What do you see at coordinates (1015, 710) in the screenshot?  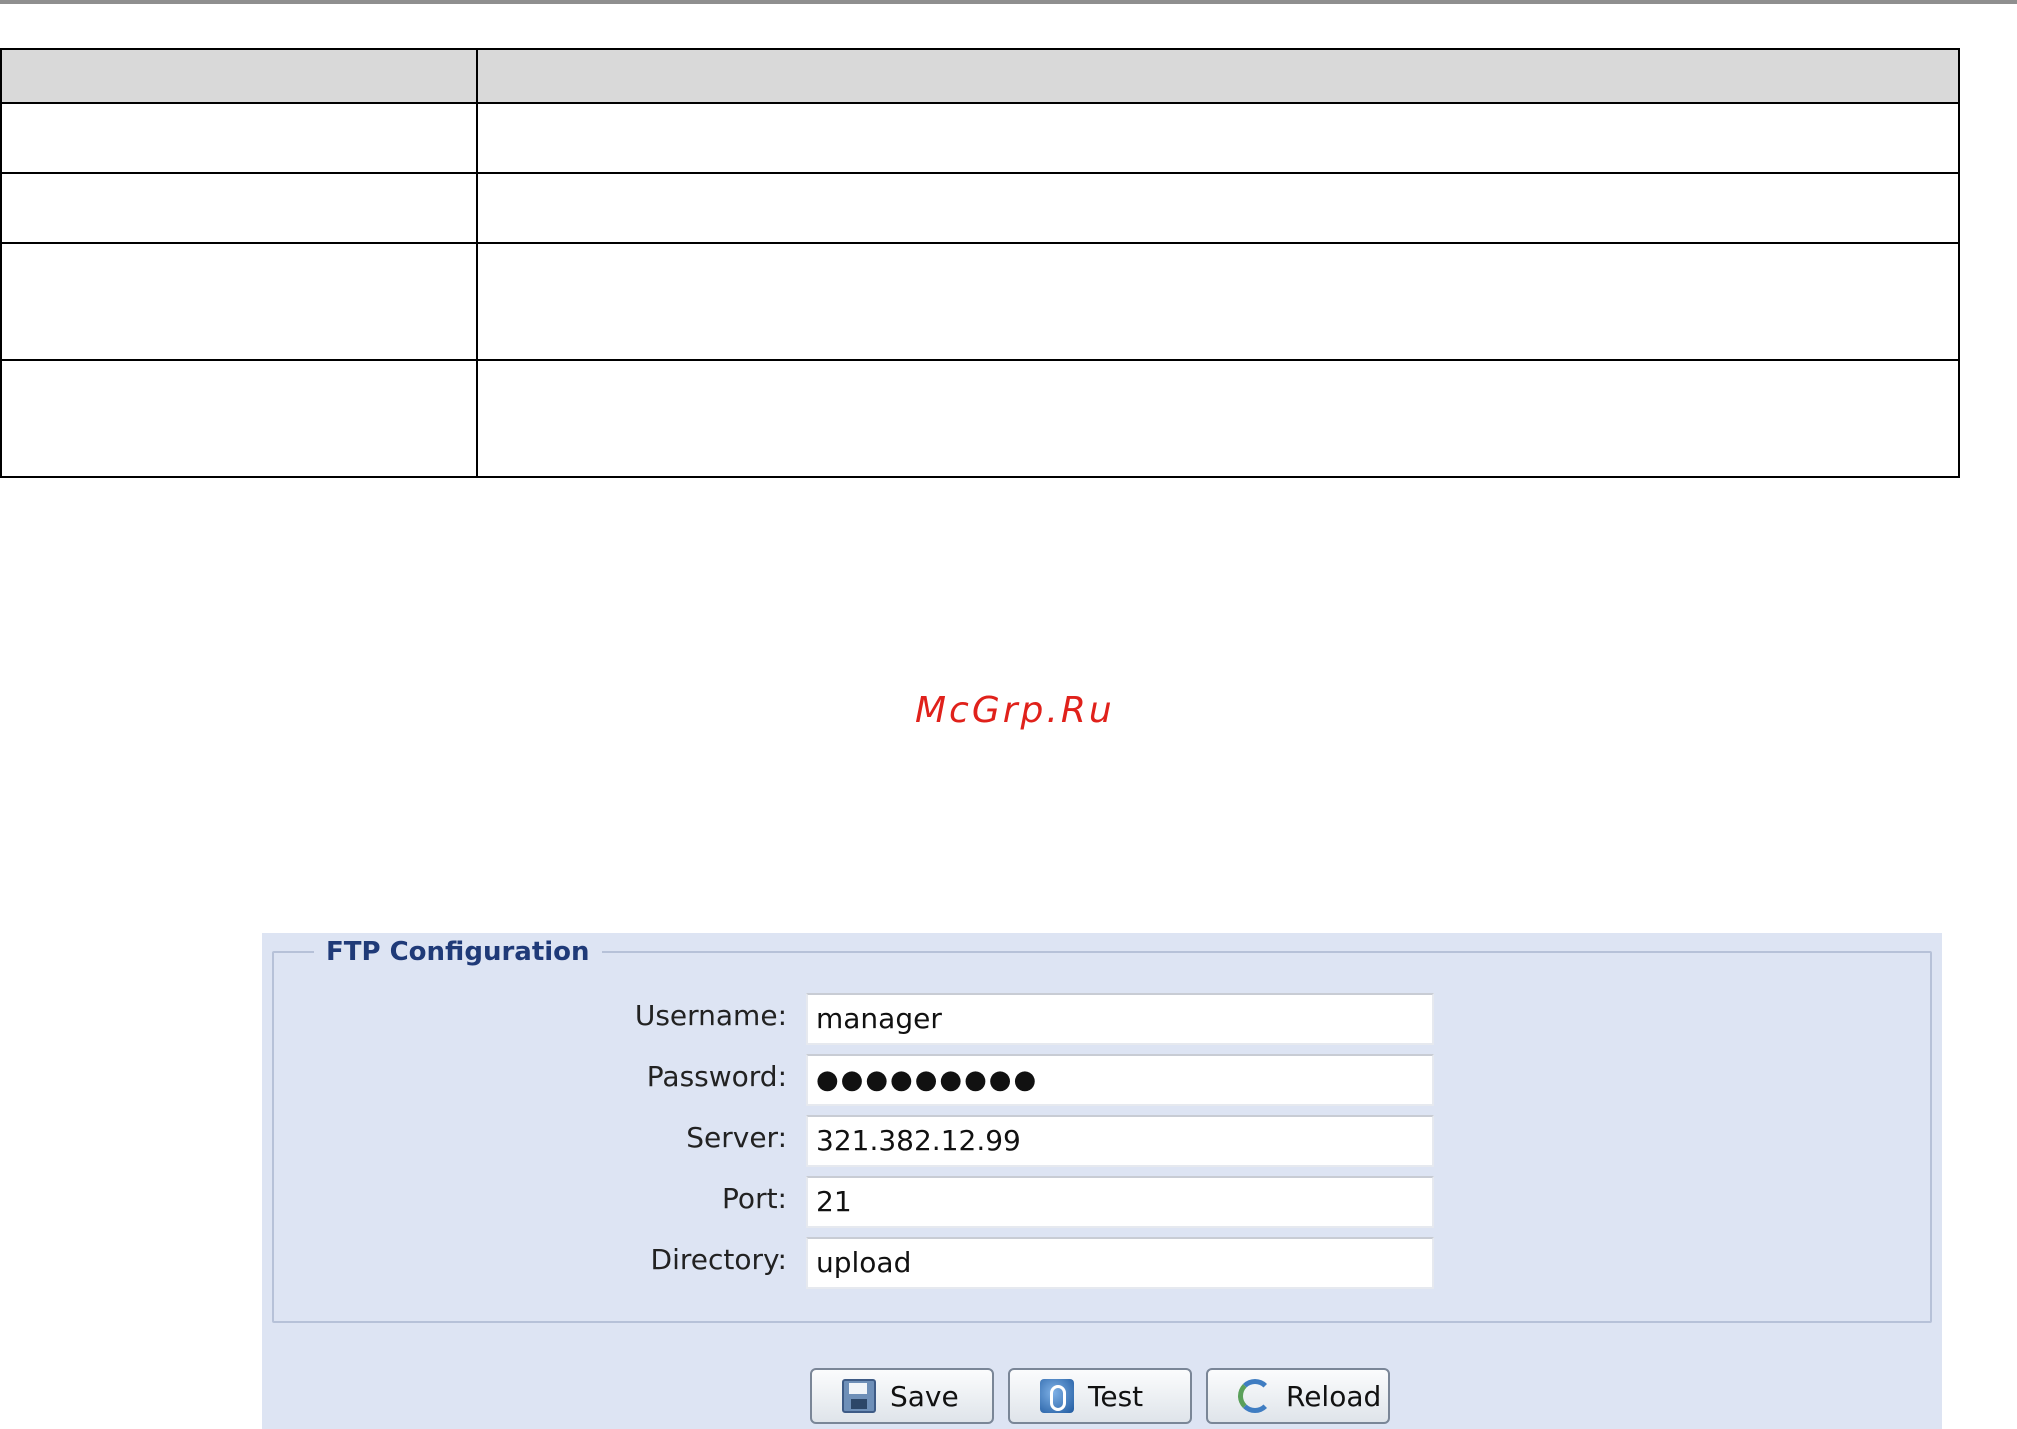 I see `watermark: McGrp.Ru` at bounding box center [1015, 710].